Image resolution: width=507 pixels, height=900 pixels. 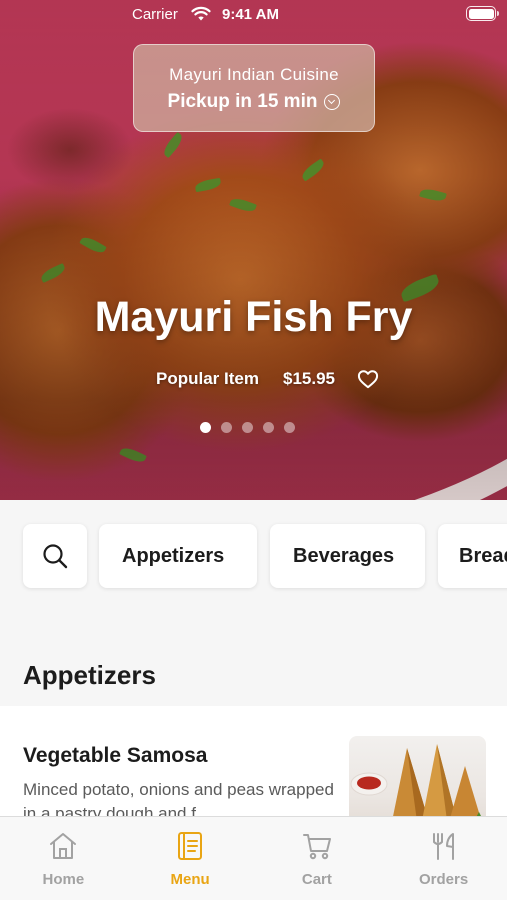 What do you see at coordinates (242, 101) in the screenshot?
I see `pickup-eta: Pickup in 15 min` at bounding box center [242, 101].